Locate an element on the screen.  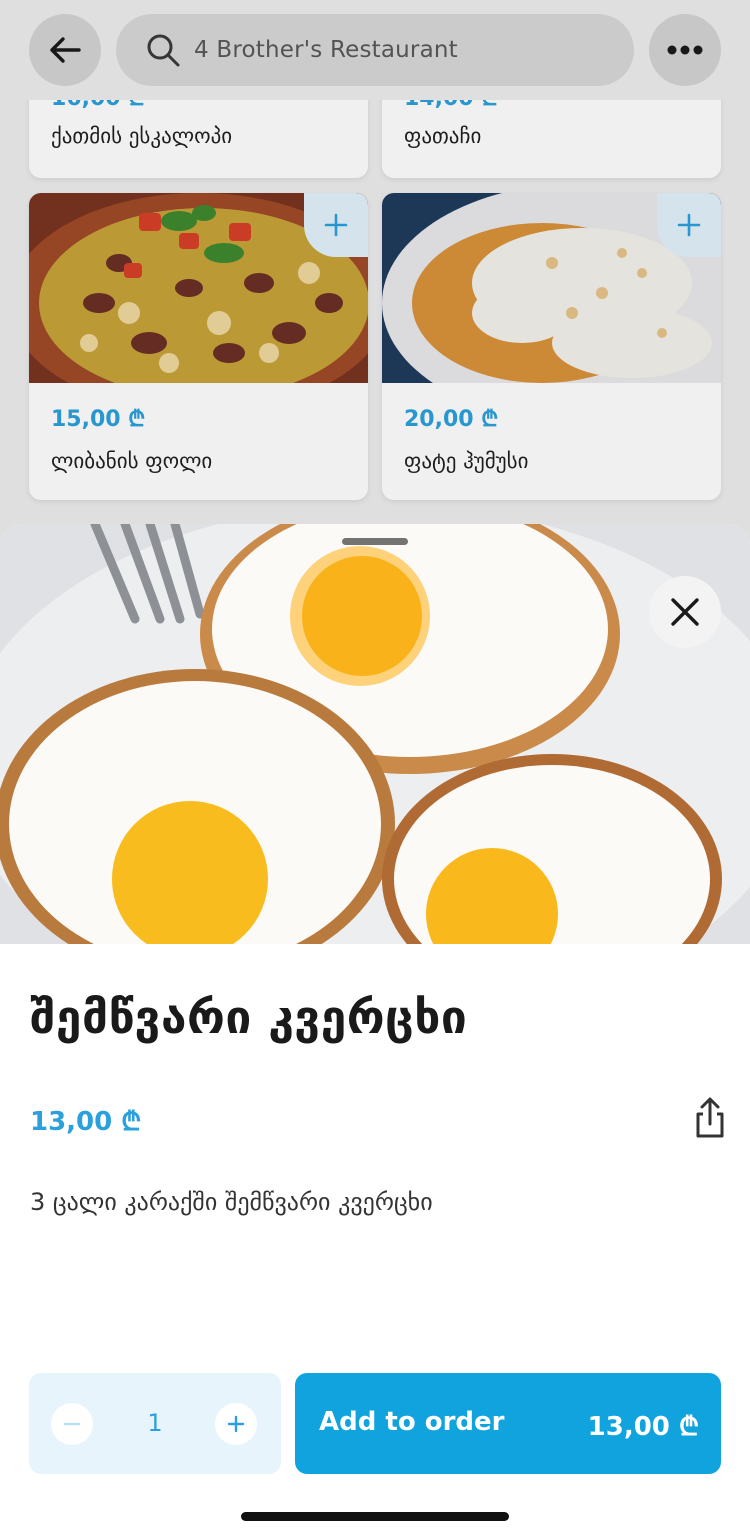
add-to-order-label: Add to order is located at coordinates (412, 1422).